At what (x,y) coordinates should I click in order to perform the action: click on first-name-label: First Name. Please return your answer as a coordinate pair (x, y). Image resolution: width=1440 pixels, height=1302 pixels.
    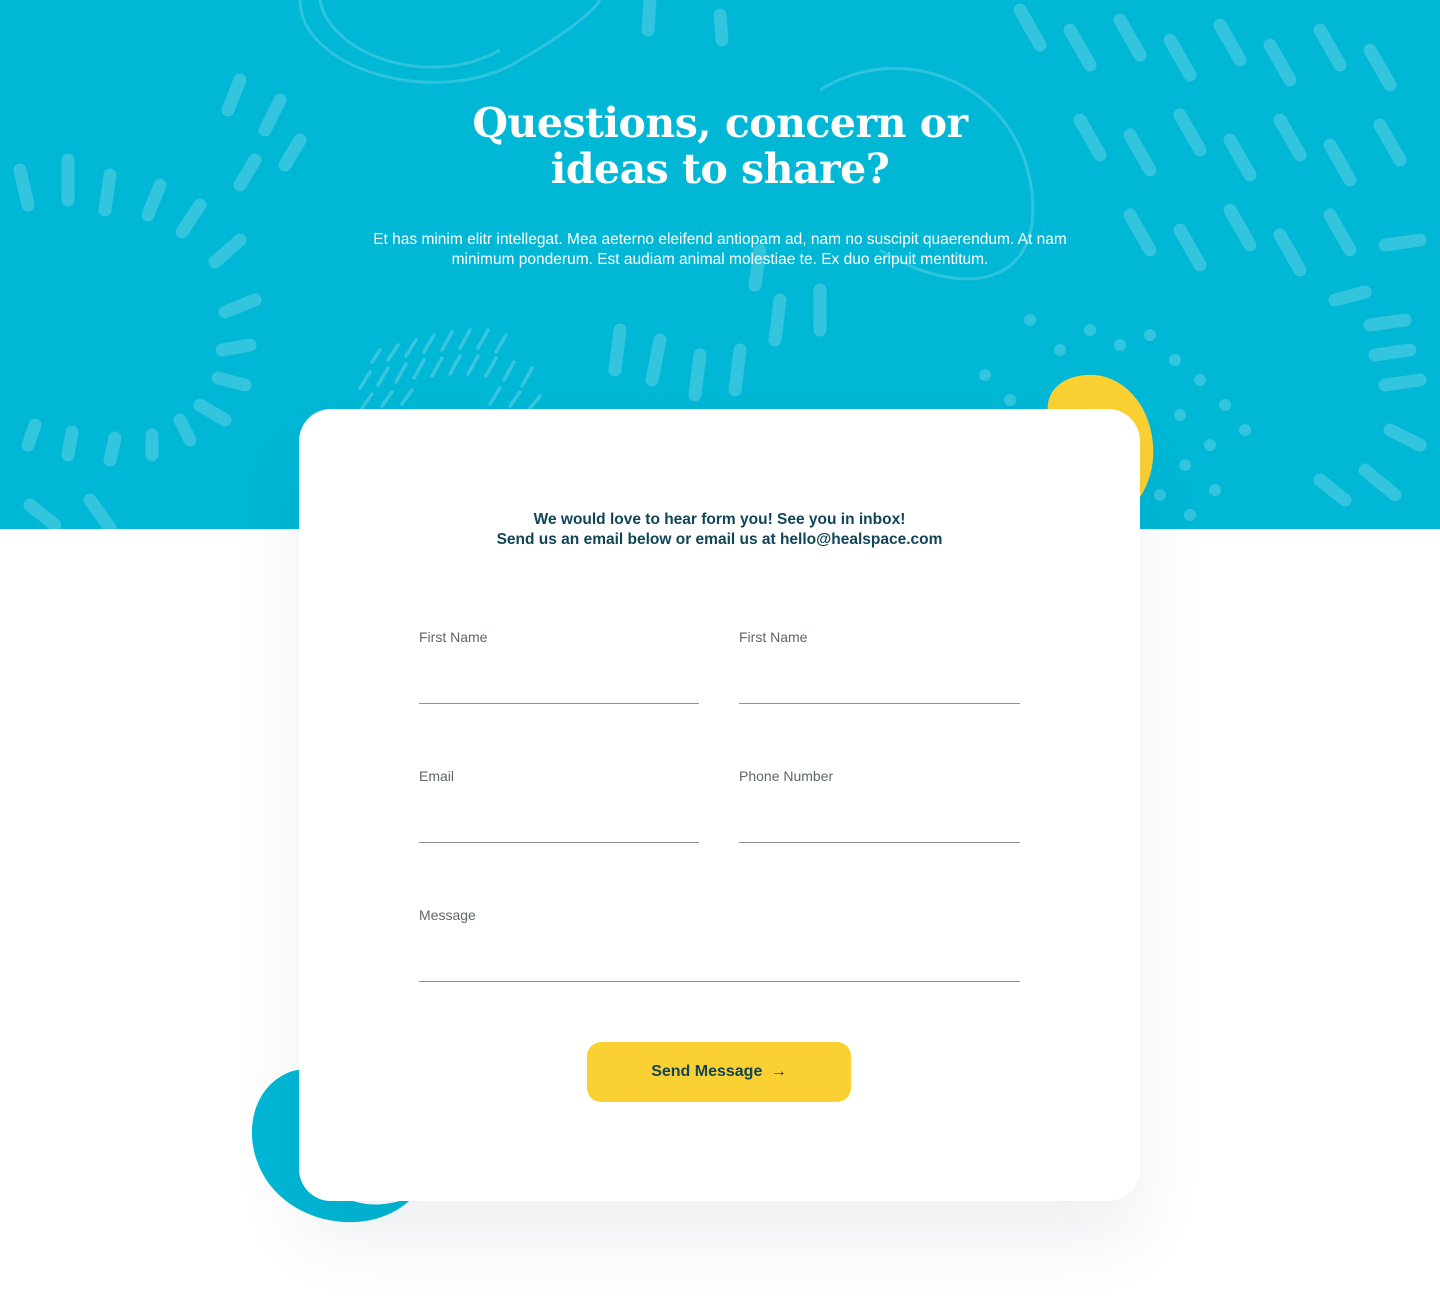
    Looking at the image, I should click on (453, 637).